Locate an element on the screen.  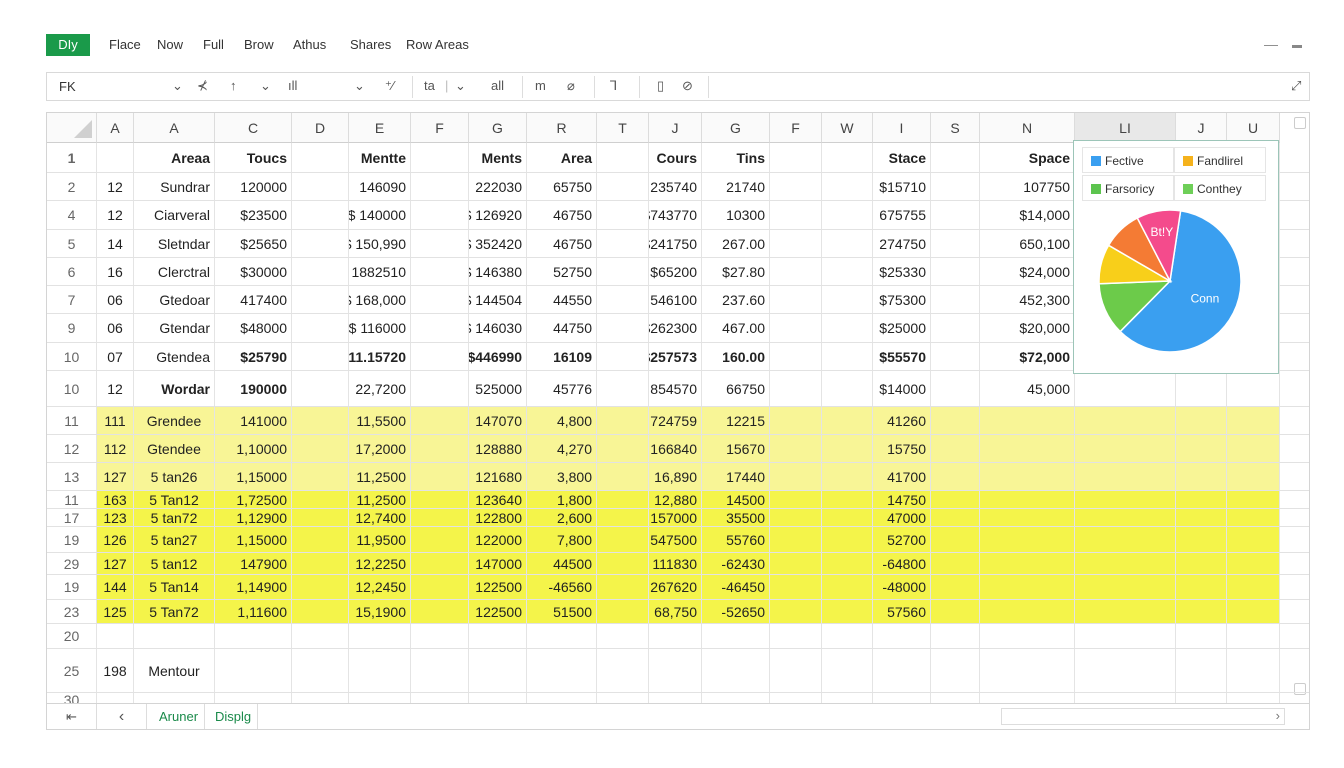
table-cell: 12,880 is located at coordinates (675, 499).